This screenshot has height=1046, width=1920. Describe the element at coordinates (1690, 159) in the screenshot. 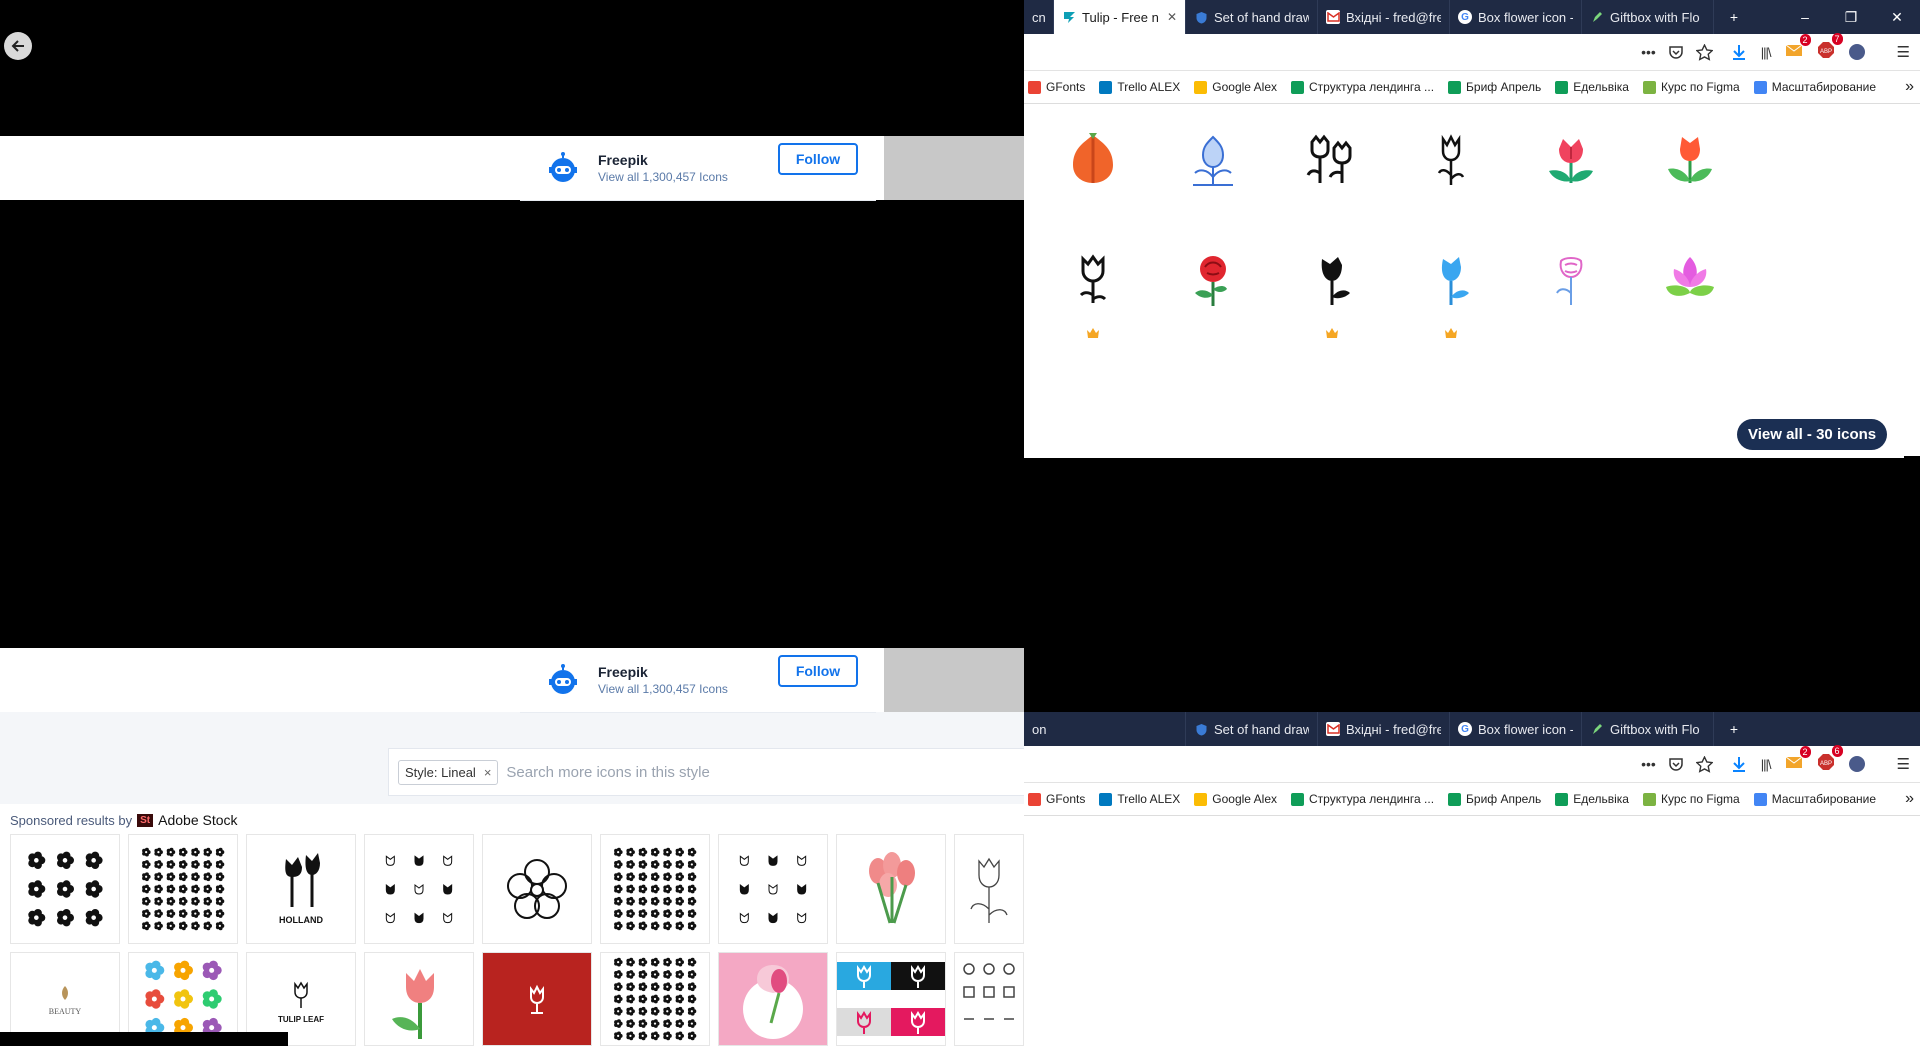

I see `orange-tulip-icon` at that location.